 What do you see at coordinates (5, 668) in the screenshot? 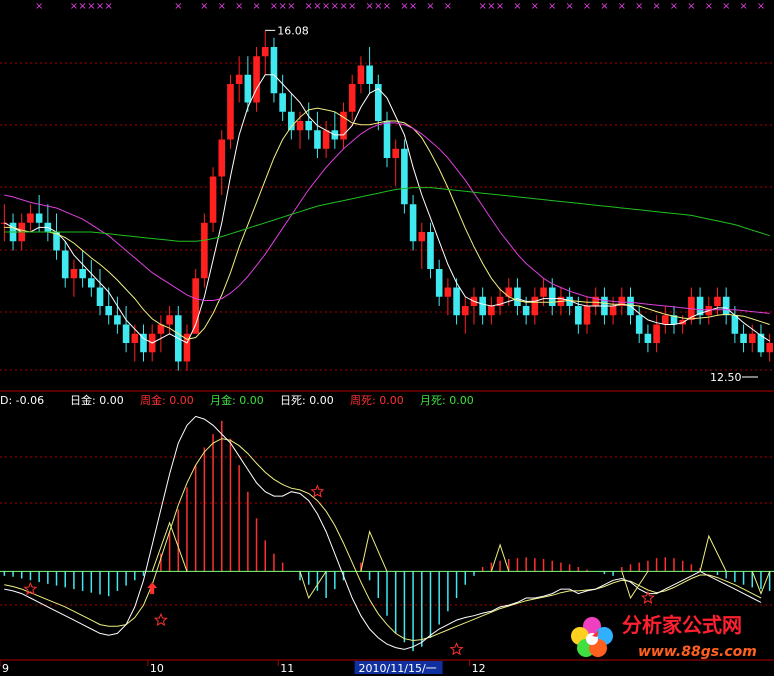
I see `x-tick-label: 9` at bounding box center [5, 668].